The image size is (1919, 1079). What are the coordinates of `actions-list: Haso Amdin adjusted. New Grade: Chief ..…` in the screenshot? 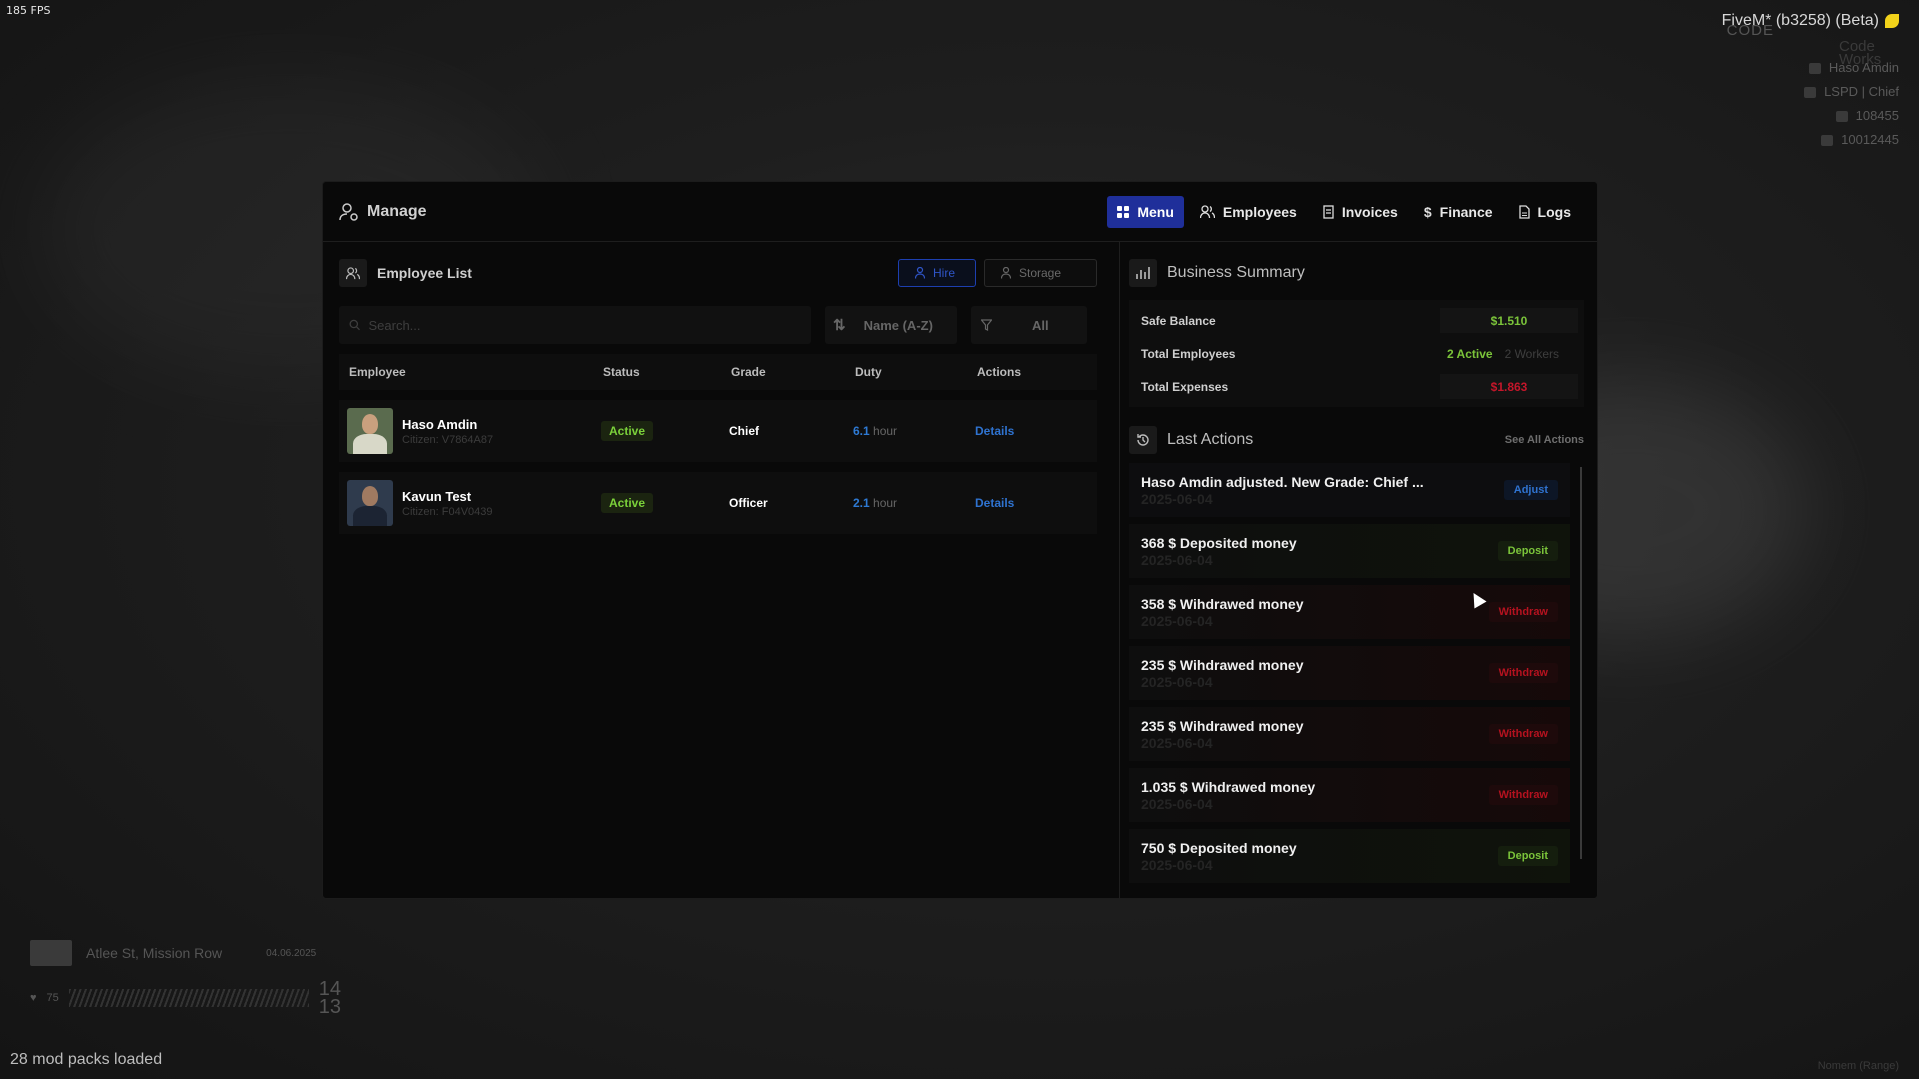 It's located at (1356, 678).